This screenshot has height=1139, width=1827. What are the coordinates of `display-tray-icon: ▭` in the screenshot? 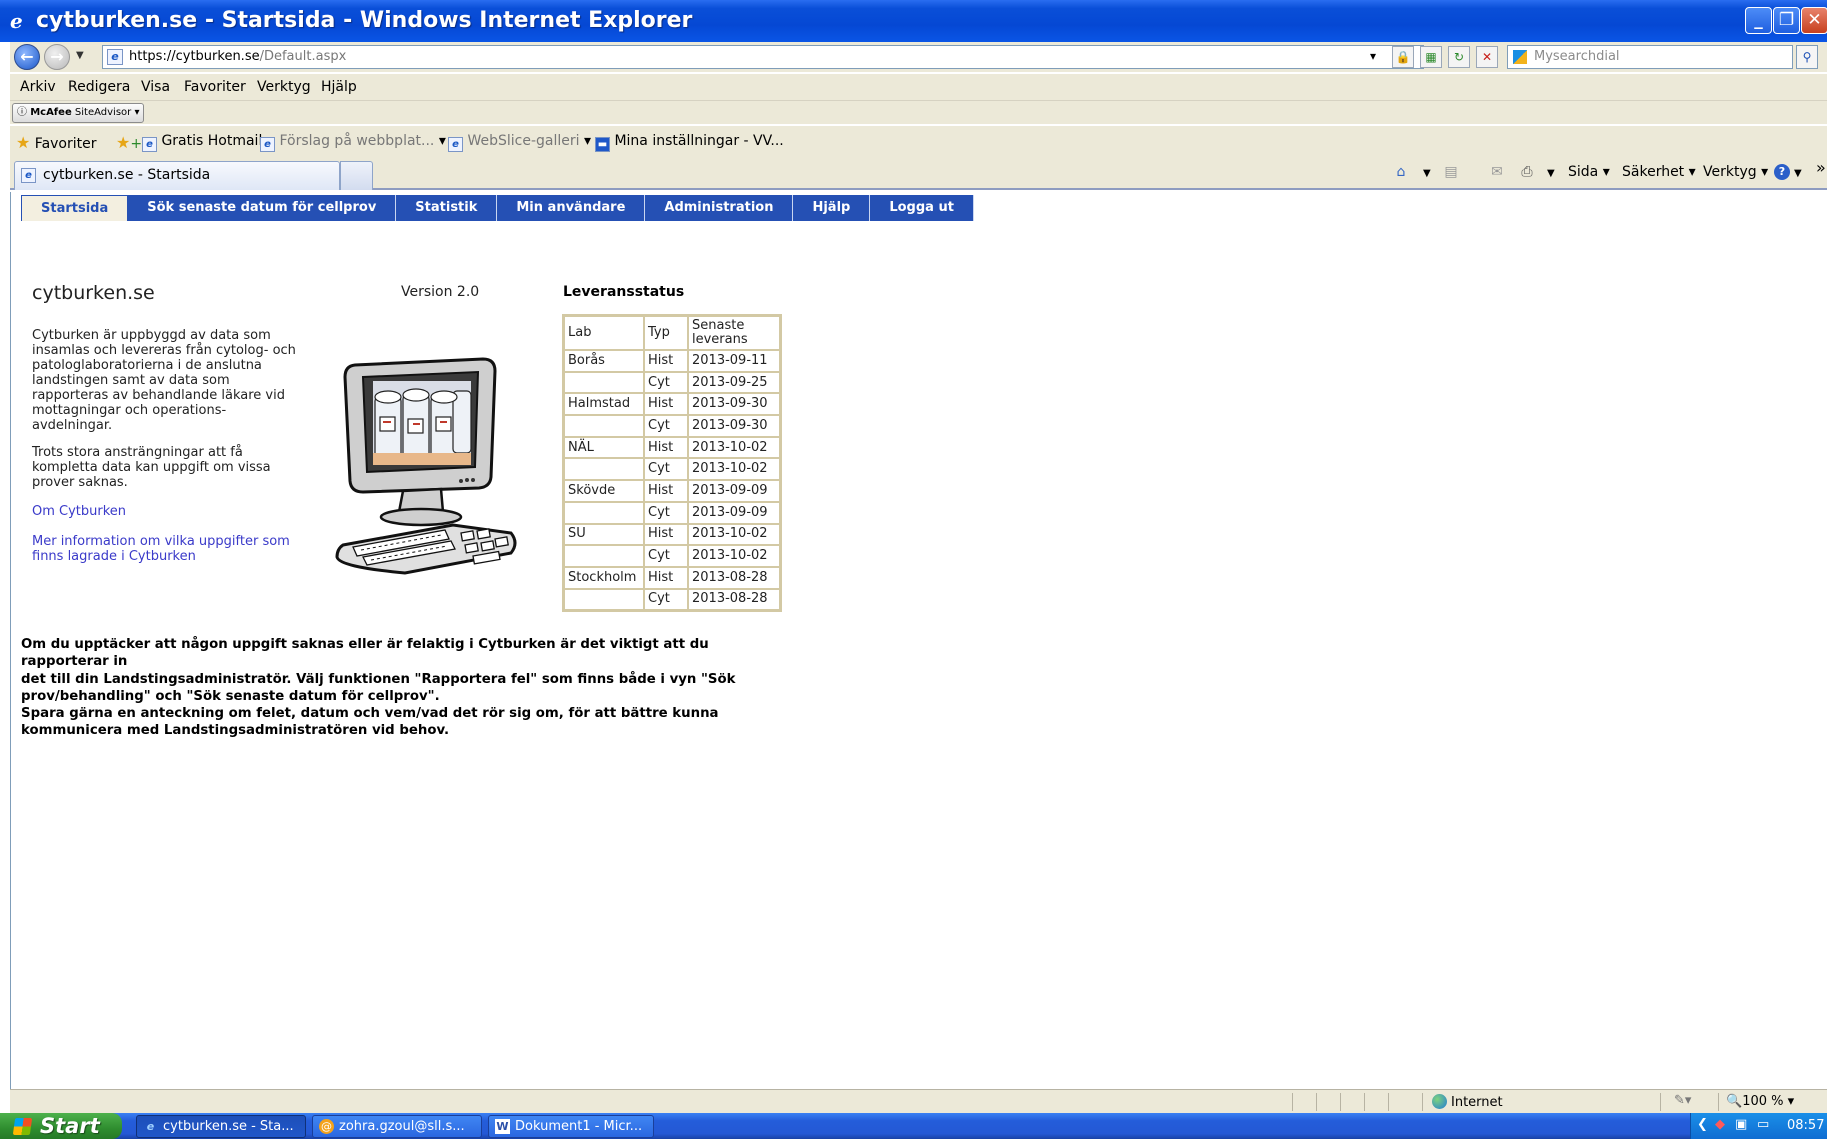 It's located at (1763, 1124).